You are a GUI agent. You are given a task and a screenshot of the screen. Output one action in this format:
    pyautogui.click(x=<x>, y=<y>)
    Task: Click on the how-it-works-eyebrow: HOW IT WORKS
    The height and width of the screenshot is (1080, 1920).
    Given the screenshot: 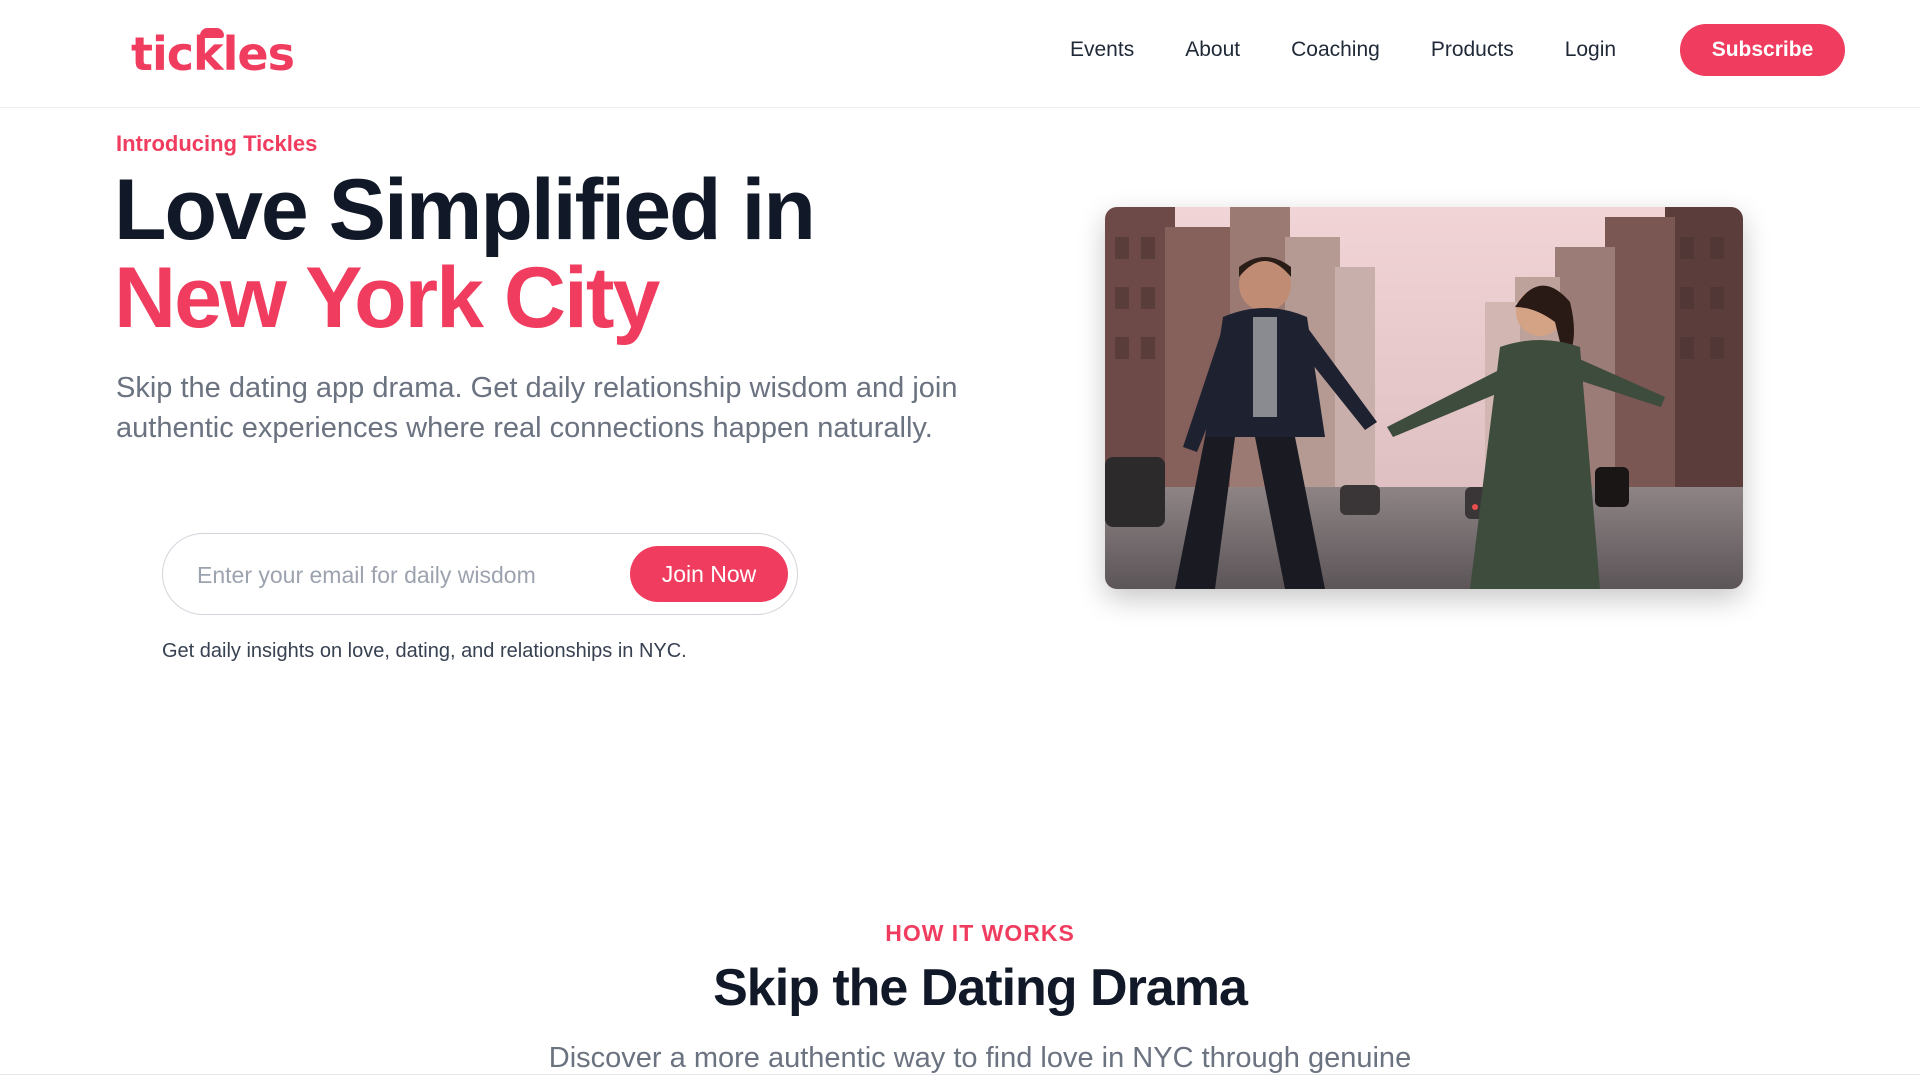 What is the action you would take?
    pyautogui.click(x=980, y=933)
    